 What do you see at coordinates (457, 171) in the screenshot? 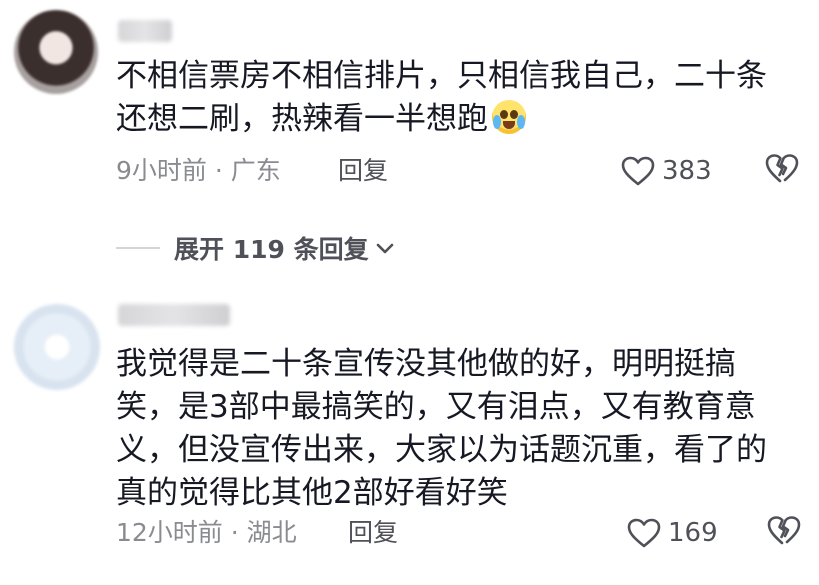
I see `comment-meta: 9小时前 · 广东 回复 383` at bounding box center [457, 171].